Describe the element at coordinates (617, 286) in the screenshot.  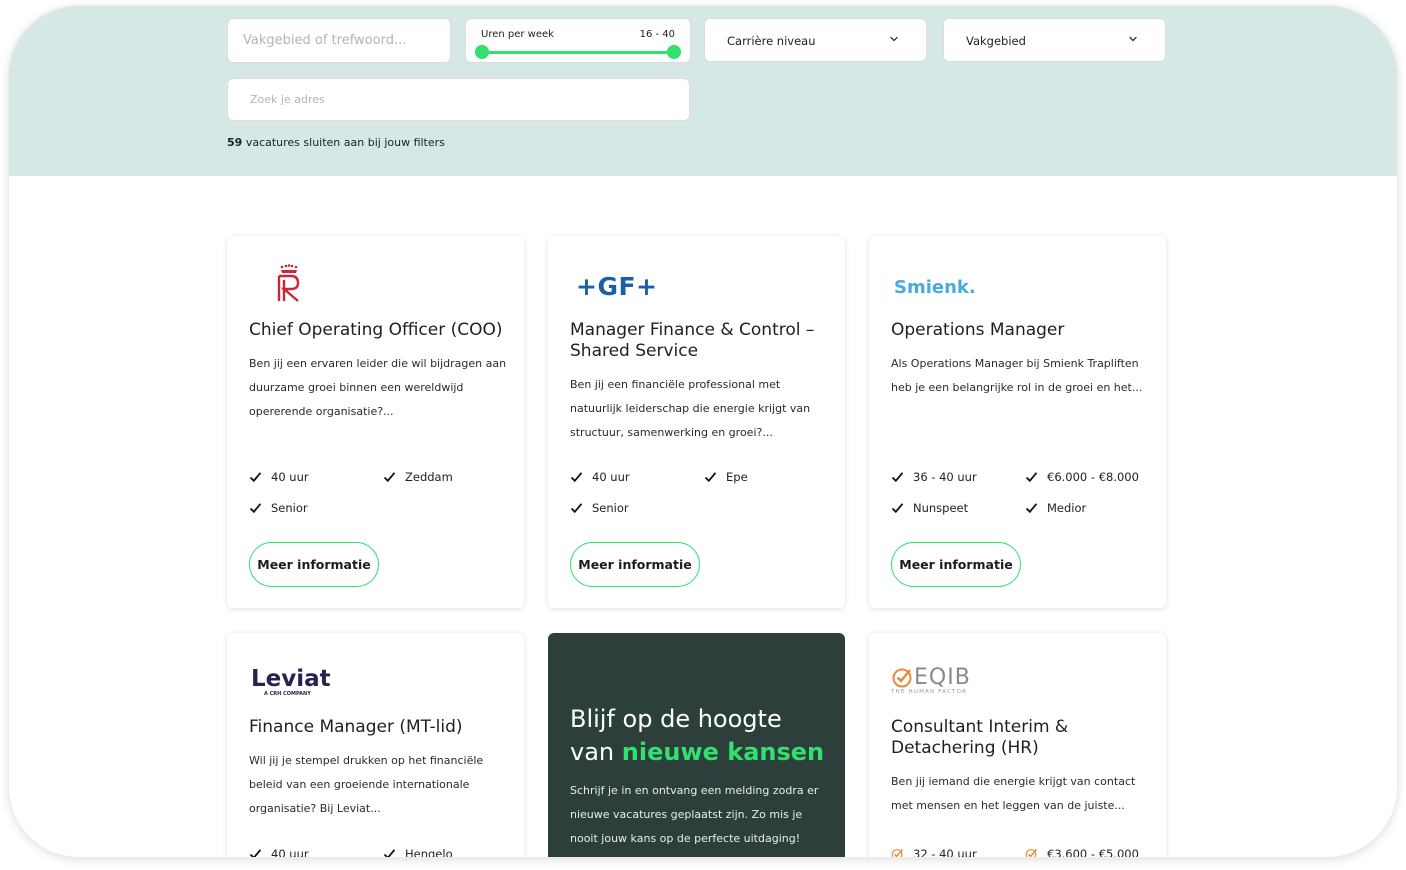
I see `gf-logo-text: +GF+` at that location.